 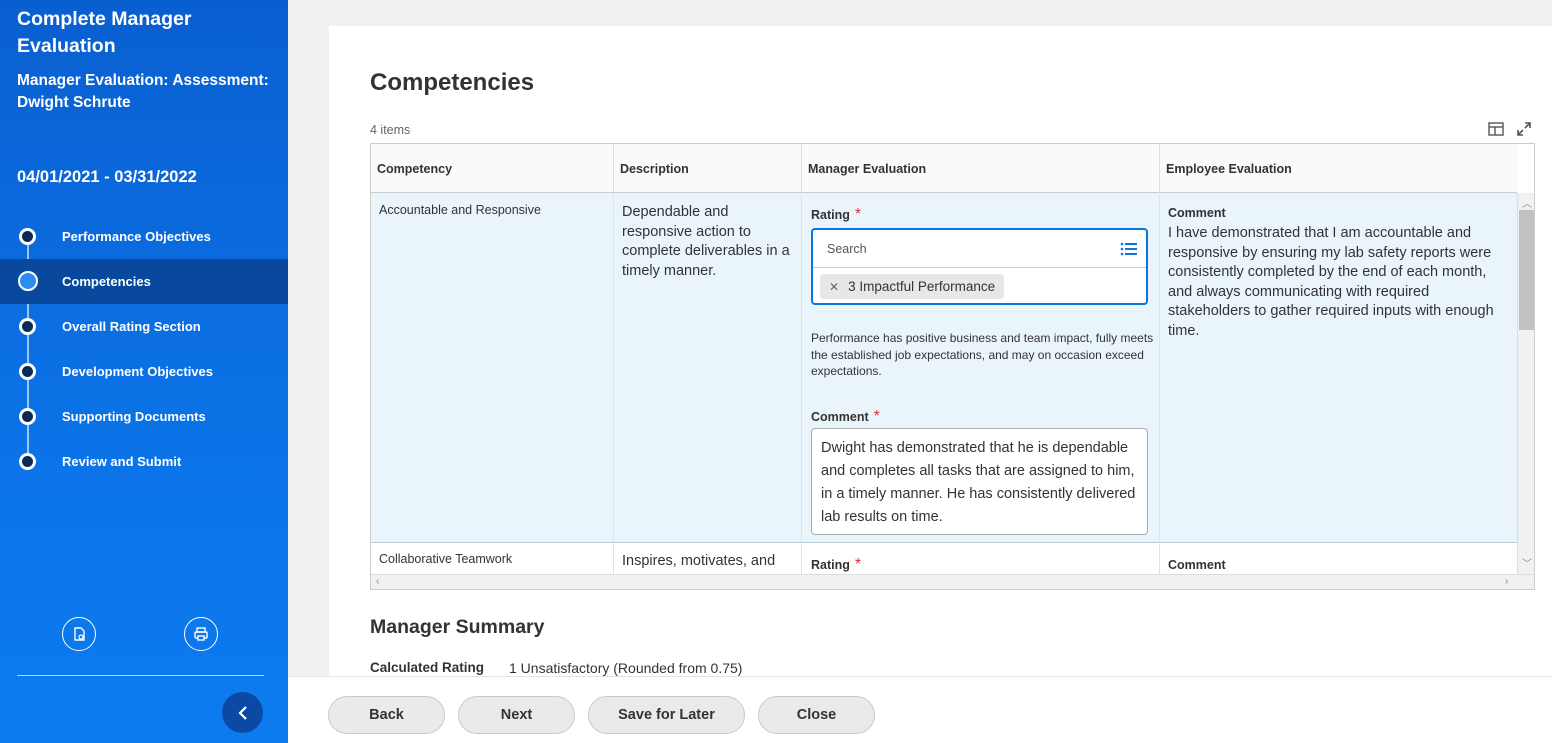 I want to click on rating-label: Rating, so click(x=830, y=565).